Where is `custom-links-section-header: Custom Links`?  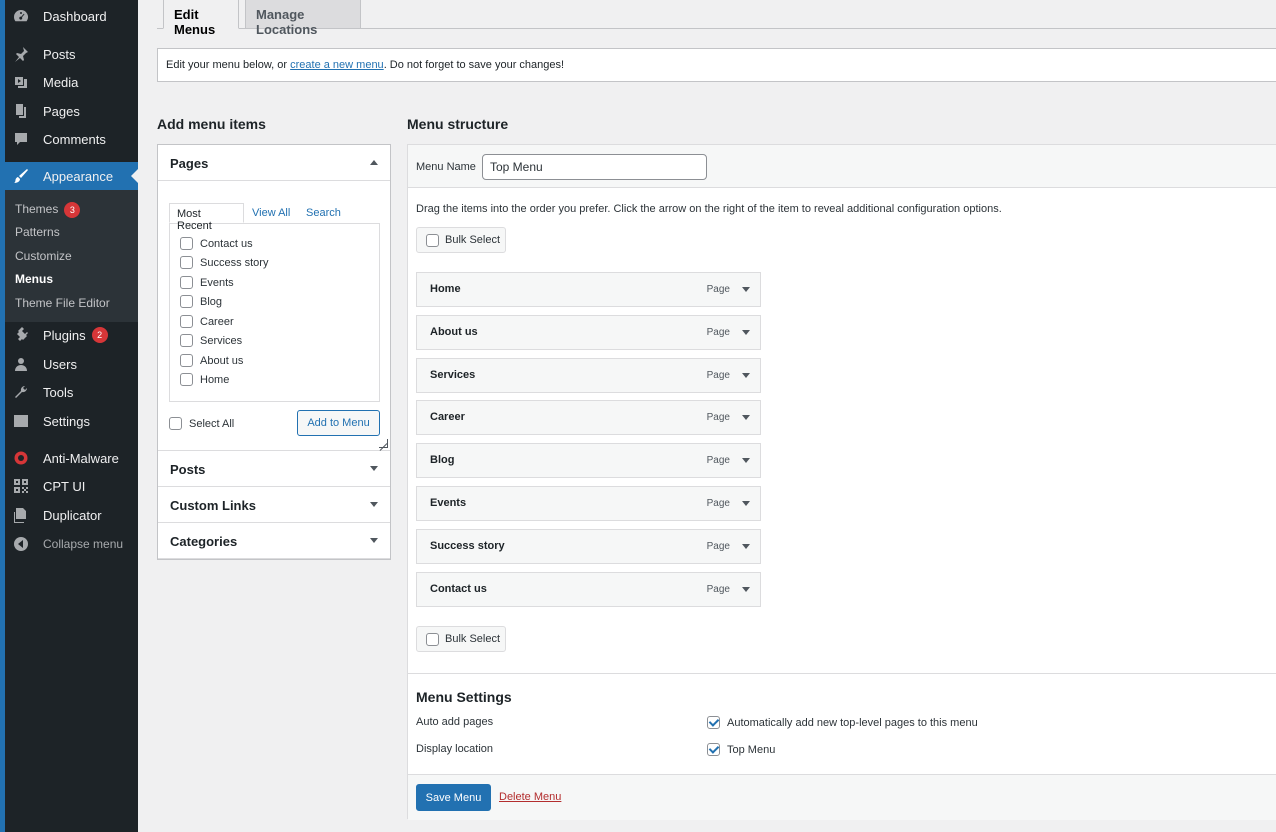
custom-links-section-header: Custom Links is located at coordinates (274, 505).